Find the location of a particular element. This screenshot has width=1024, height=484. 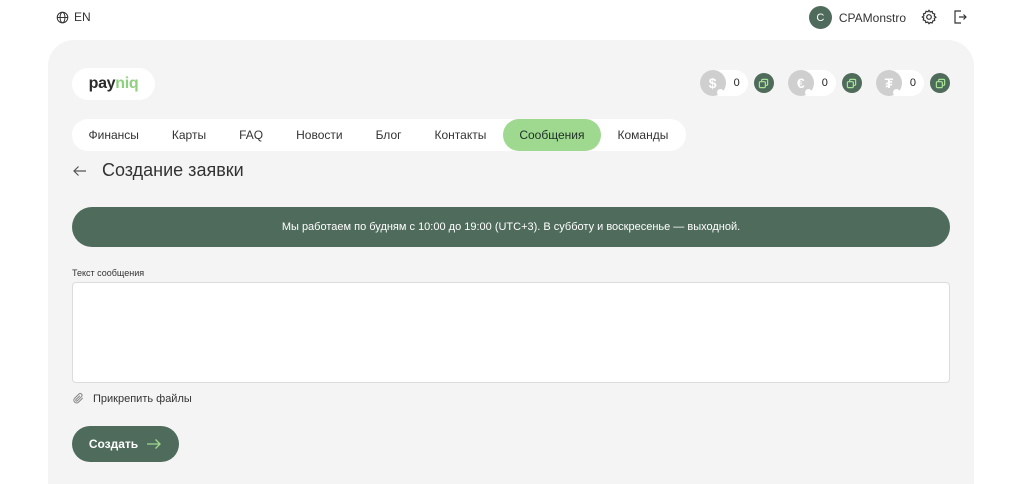

nav-item-news: Новости is located at coordinates (319, 135).